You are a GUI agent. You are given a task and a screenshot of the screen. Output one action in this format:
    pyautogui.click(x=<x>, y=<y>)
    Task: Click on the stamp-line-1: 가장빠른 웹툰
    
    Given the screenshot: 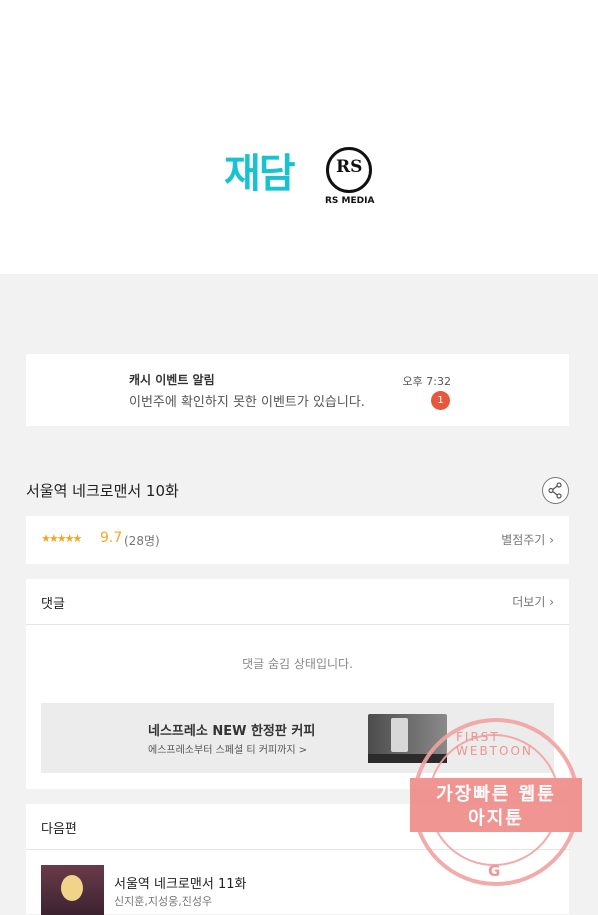 What is the action you would take?
    pyautogui.click(x=496, y=794)
    